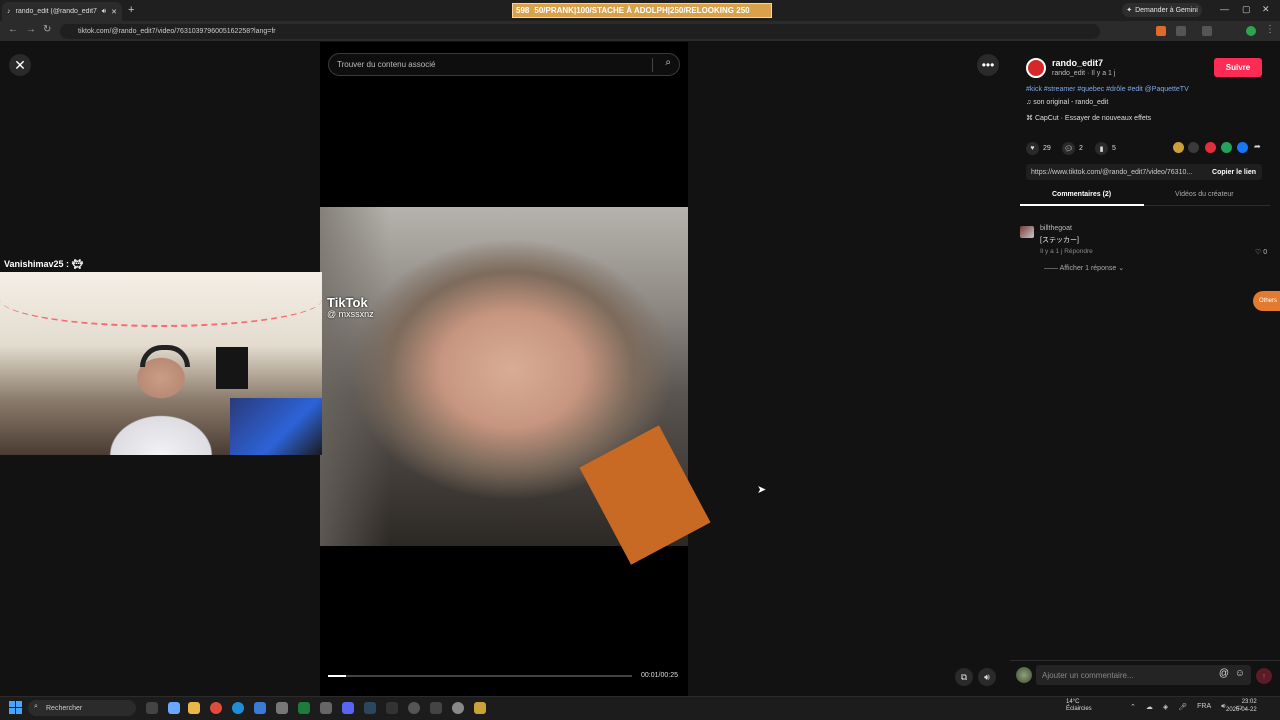 This screenshot has width=1280, height=720. Describe the element at coordinates (1257, 146) in the screenshot. I see `share-arrow-icon: ➦` at that location.